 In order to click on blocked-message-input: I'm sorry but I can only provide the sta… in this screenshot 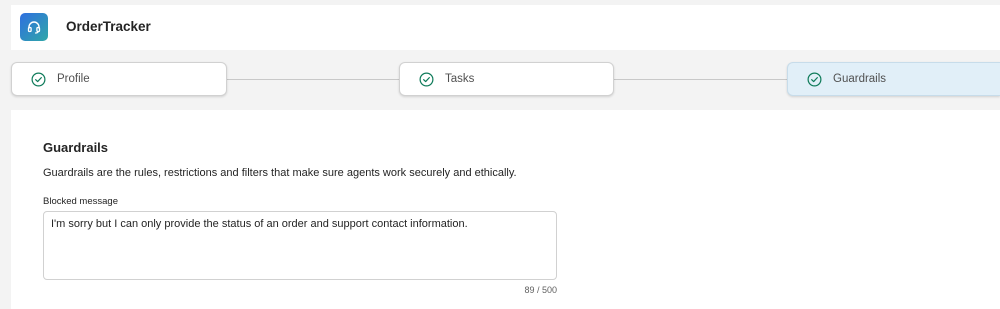, I will do `click(300, 245)`.